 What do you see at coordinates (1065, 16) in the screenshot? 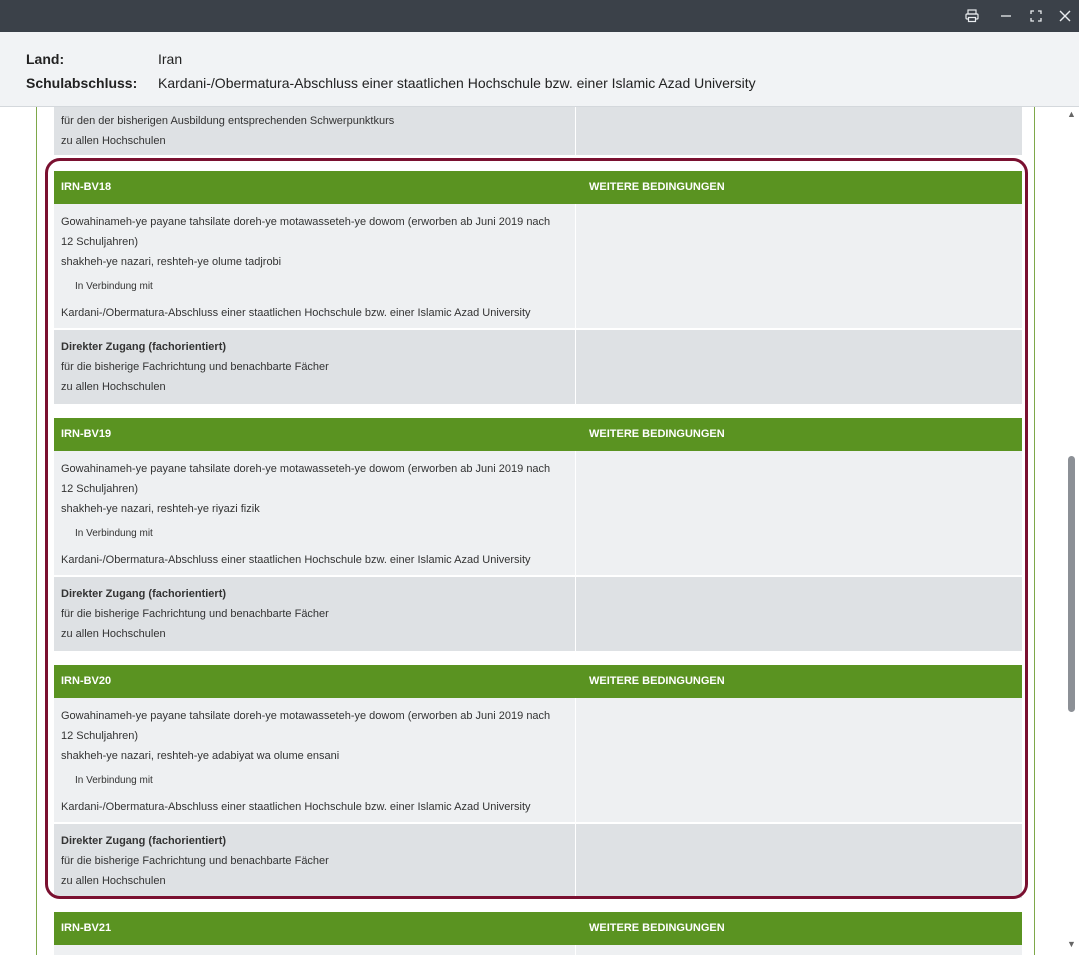
I see `close-icon` at bounding box center [1065, 16].